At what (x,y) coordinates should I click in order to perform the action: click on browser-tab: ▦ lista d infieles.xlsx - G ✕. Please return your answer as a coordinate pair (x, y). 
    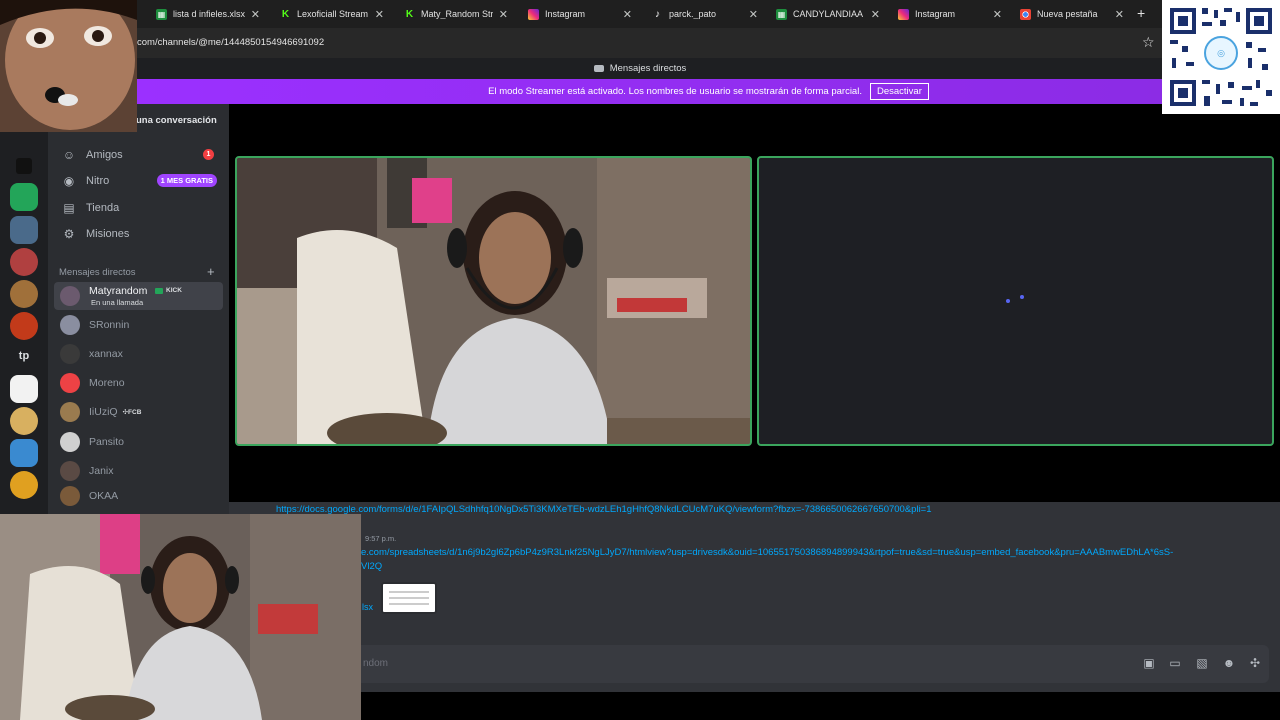
    Looking at the image, I should click on (208, 14).